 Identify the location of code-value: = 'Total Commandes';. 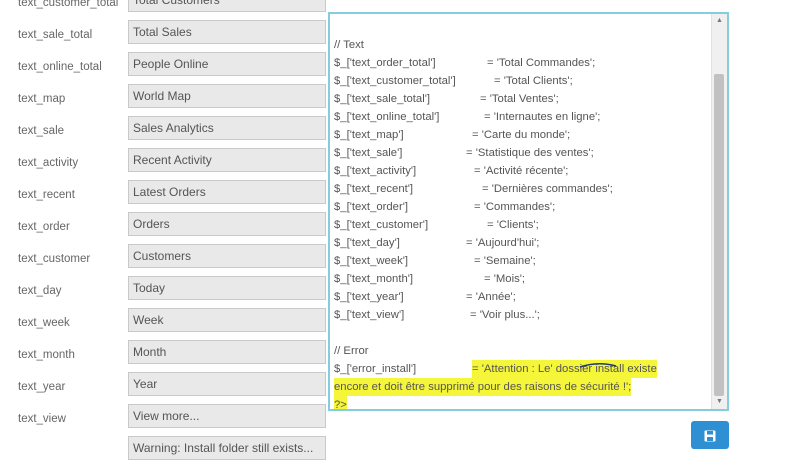
(541, 63).